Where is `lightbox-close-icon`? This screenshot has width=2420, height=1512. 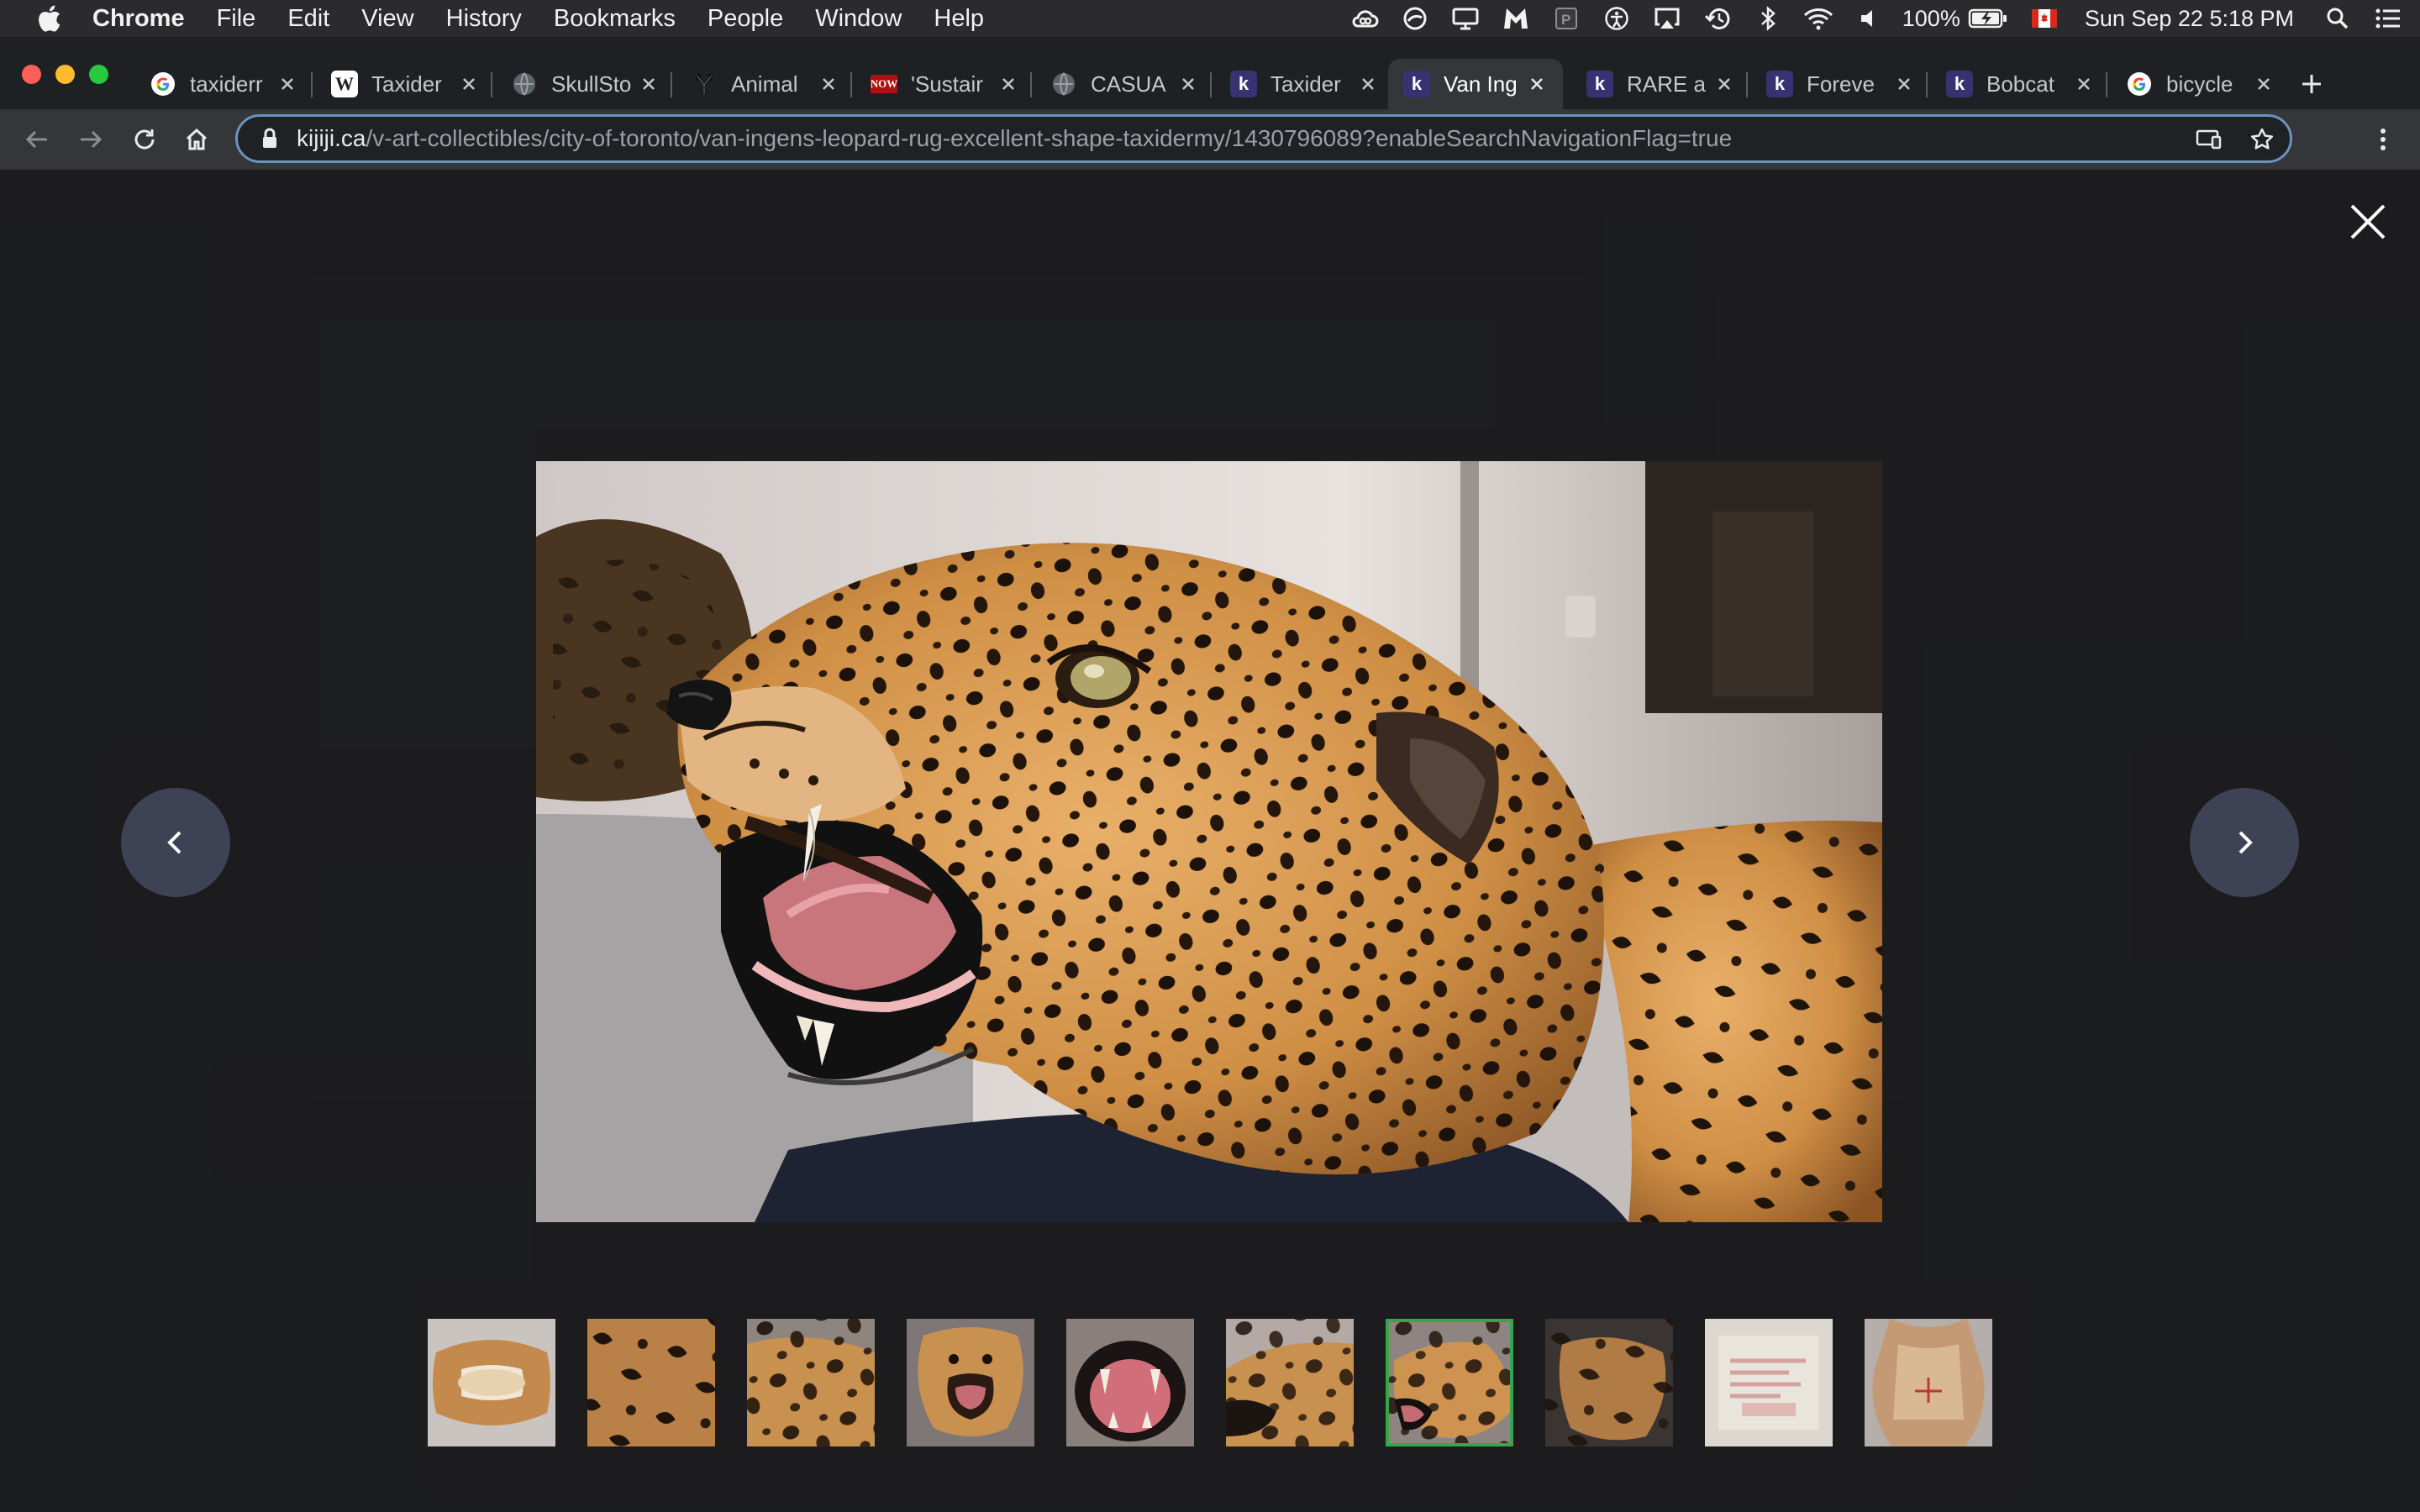
lightbox-close-icon is located at coordinates (2367, 221).